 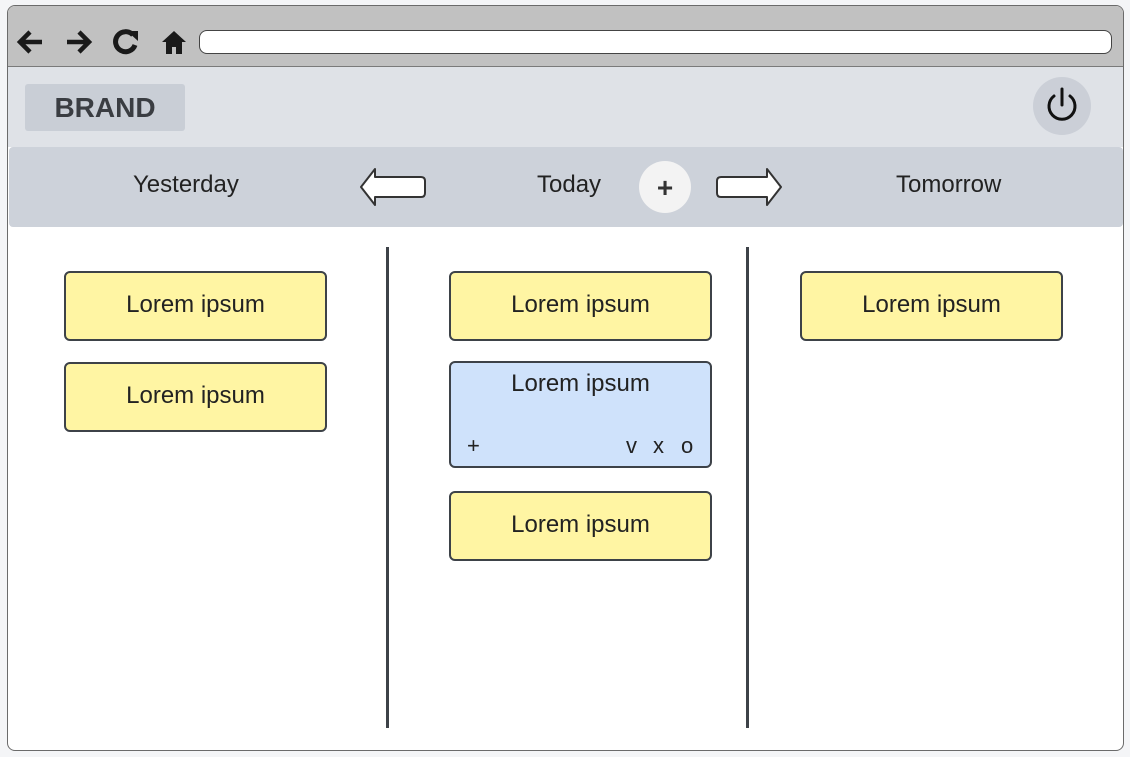 What do you see at coordinates (948, 187) in the screenshot?
I see `day-label-tomorrow: Tomorrow` at bounding box center [948, 187].